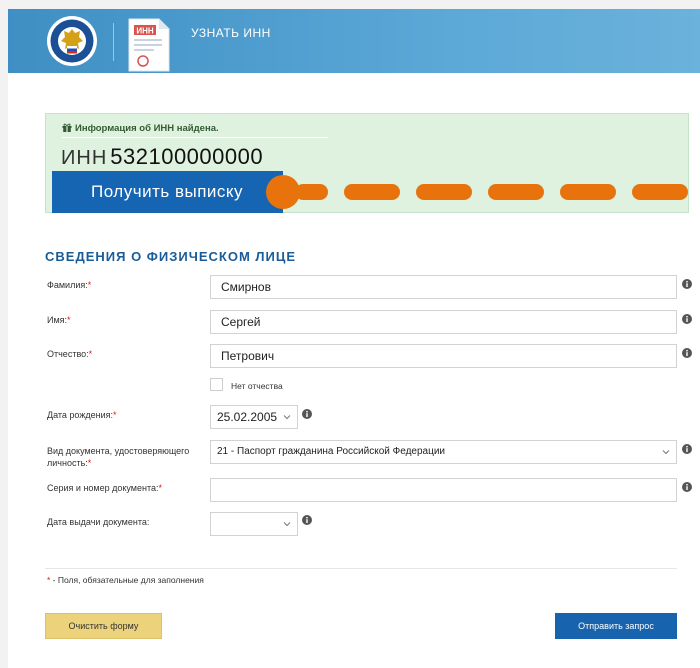 This screenshot has width=700, height=668. I want to click on issue-date-label-text: Дата выдачи документа:, so click(98, 522).